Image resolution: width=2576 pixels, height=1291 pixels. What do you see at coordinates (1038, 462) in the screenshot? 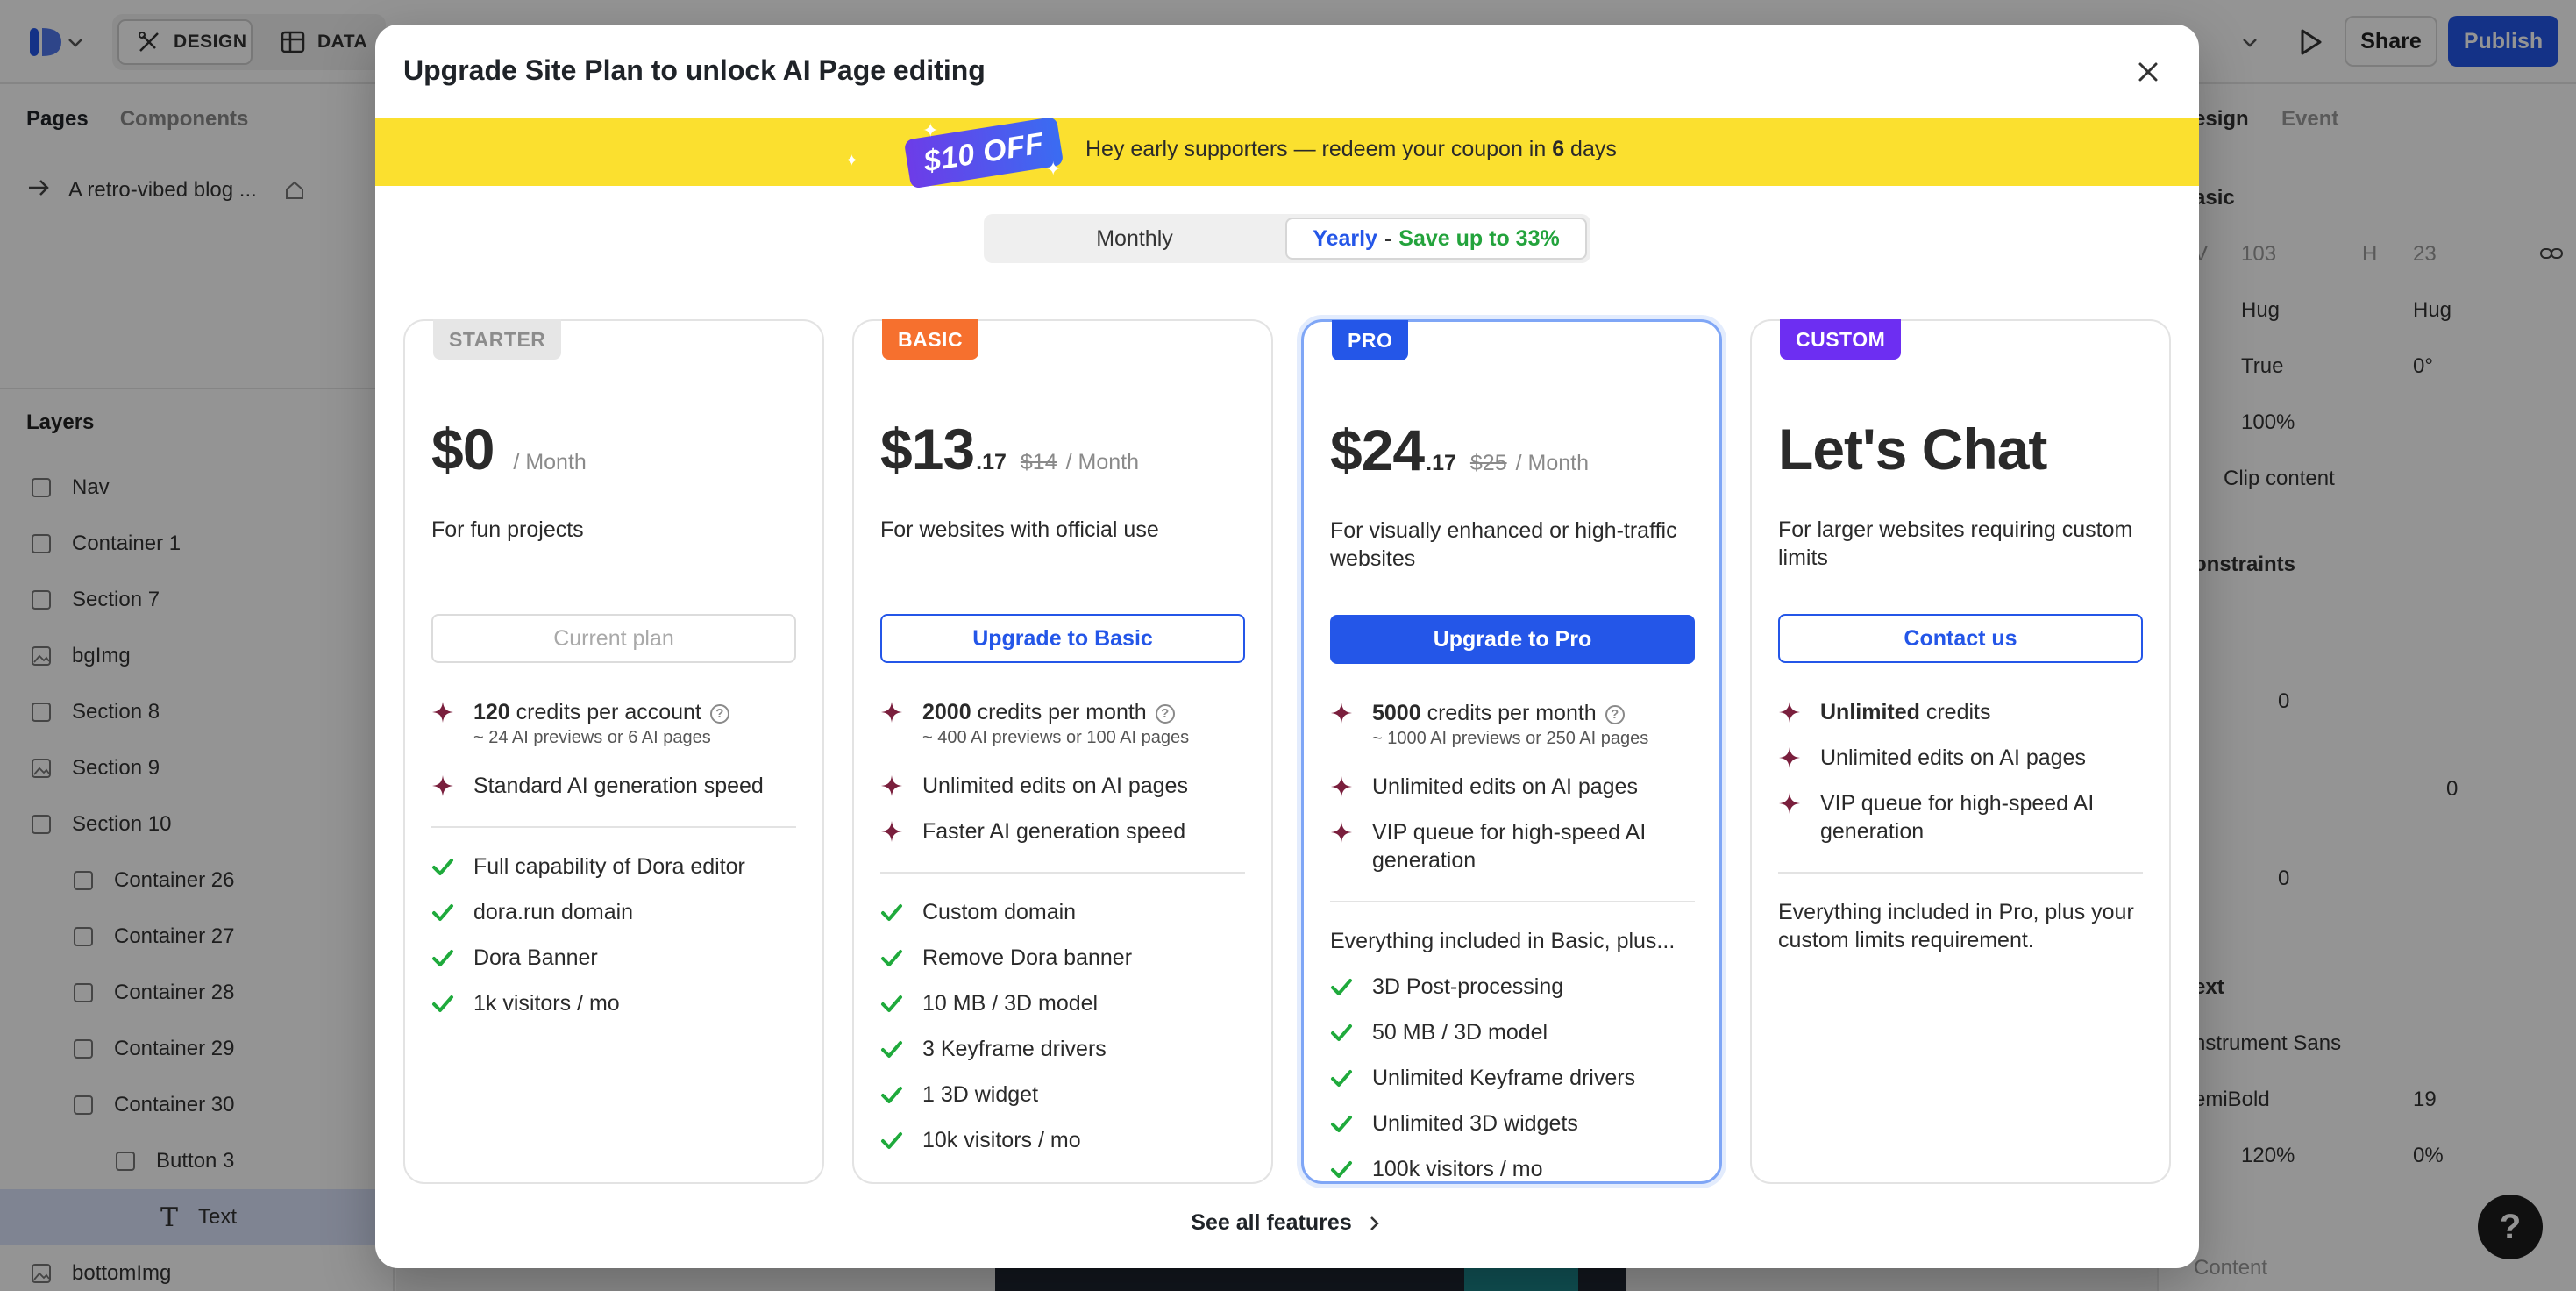
I see `price-original: $14` at bounding box center [1038, 462].